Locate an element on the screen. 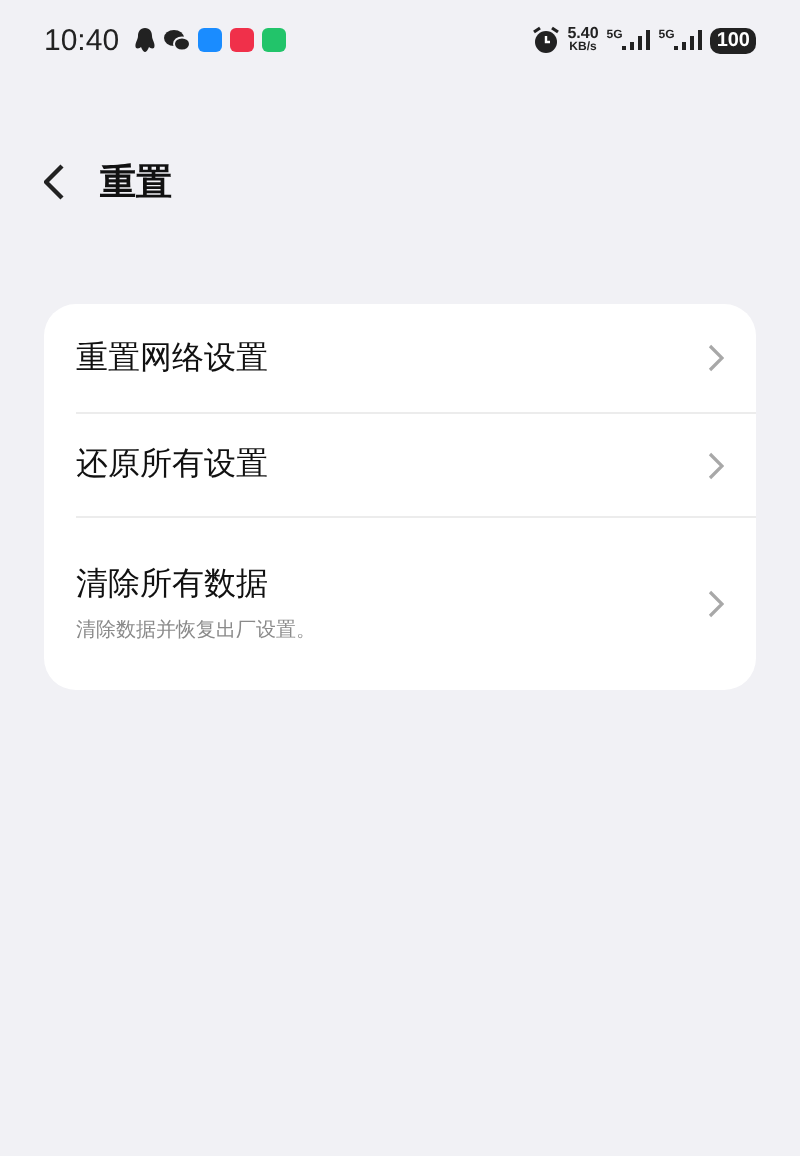 This screenshot has height=1156, width=800. item-title: 还原所有设置 is located at coordinates (173, 465).